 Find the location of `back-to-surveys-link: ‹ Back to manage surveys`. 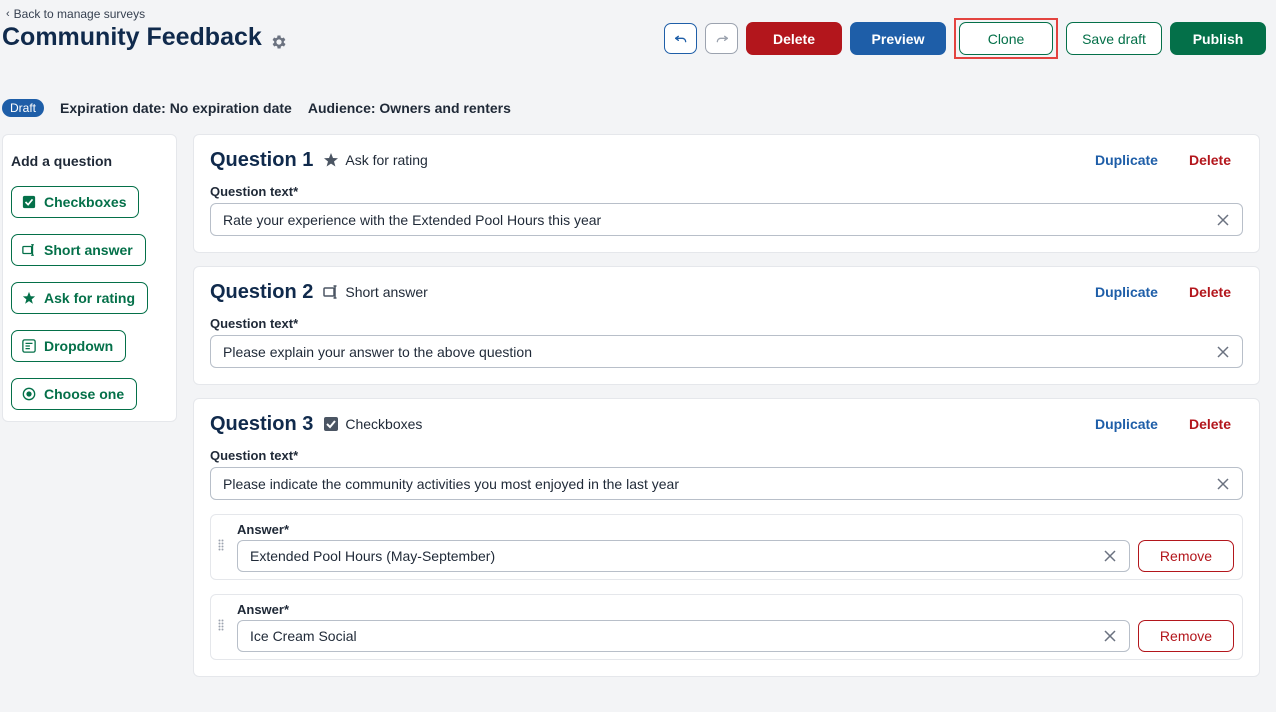

back-to-surveys-link: ‹ Back to manage surveys is located at coordinates (75, 14).